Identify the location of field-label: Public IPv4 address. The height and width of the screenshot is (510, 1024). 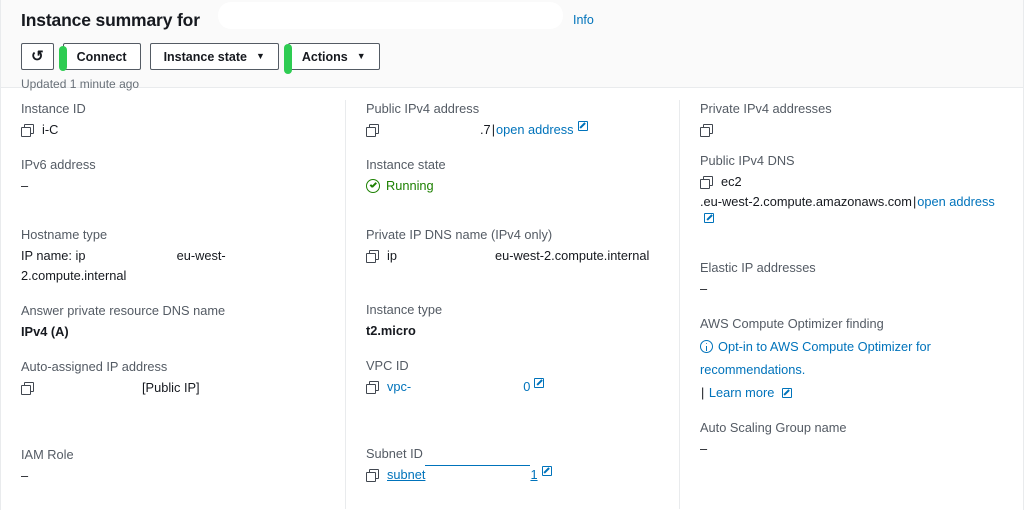
(423, 108).